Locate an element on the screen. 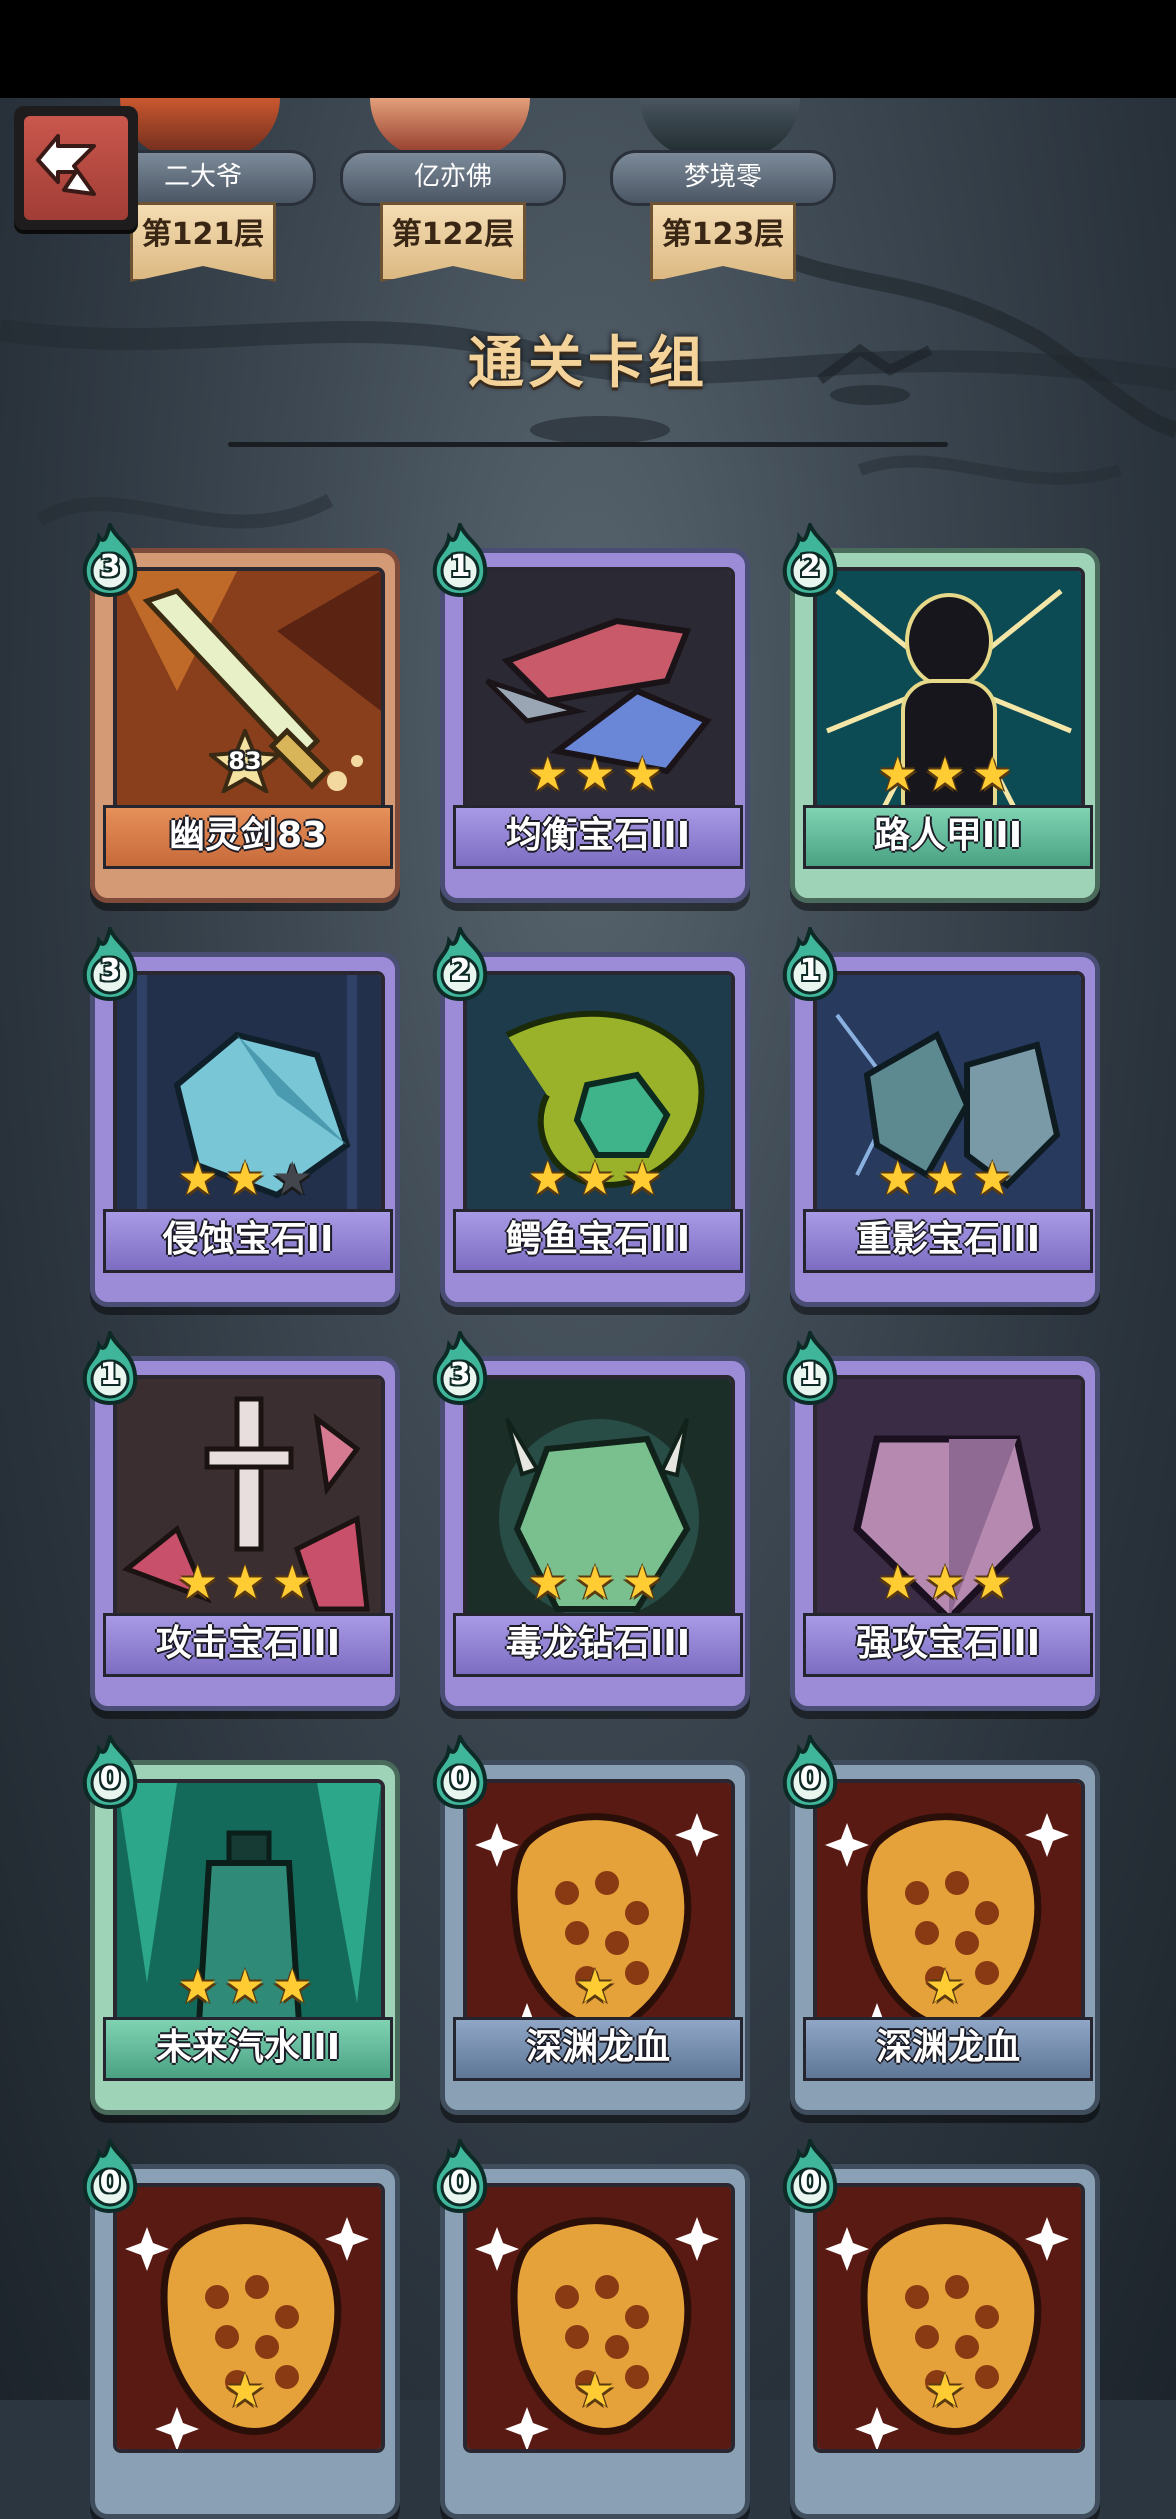 The width and height of the screenshot is (1176, 2519). card: ★ ★ ★ 攻击宝石III 1 is located at coordinates (241, 1519).